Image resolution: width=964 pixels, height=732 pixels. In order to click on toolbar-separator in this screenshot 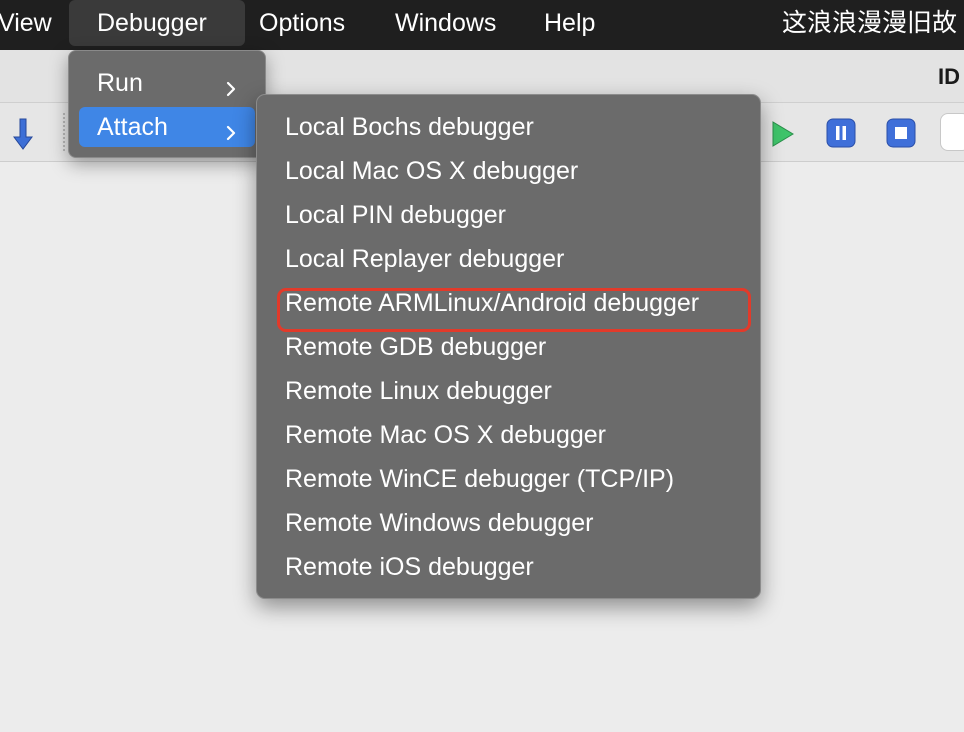, I will do `click(64, 135)`.